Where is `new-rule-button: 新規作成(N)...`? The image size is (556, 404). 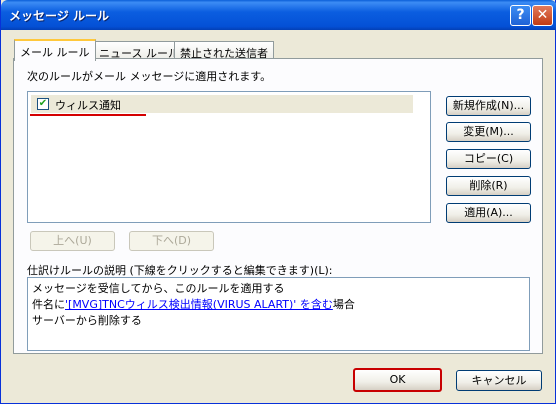 new-rule-button: 新規作成(N)... is located at coordinates (488, 106).